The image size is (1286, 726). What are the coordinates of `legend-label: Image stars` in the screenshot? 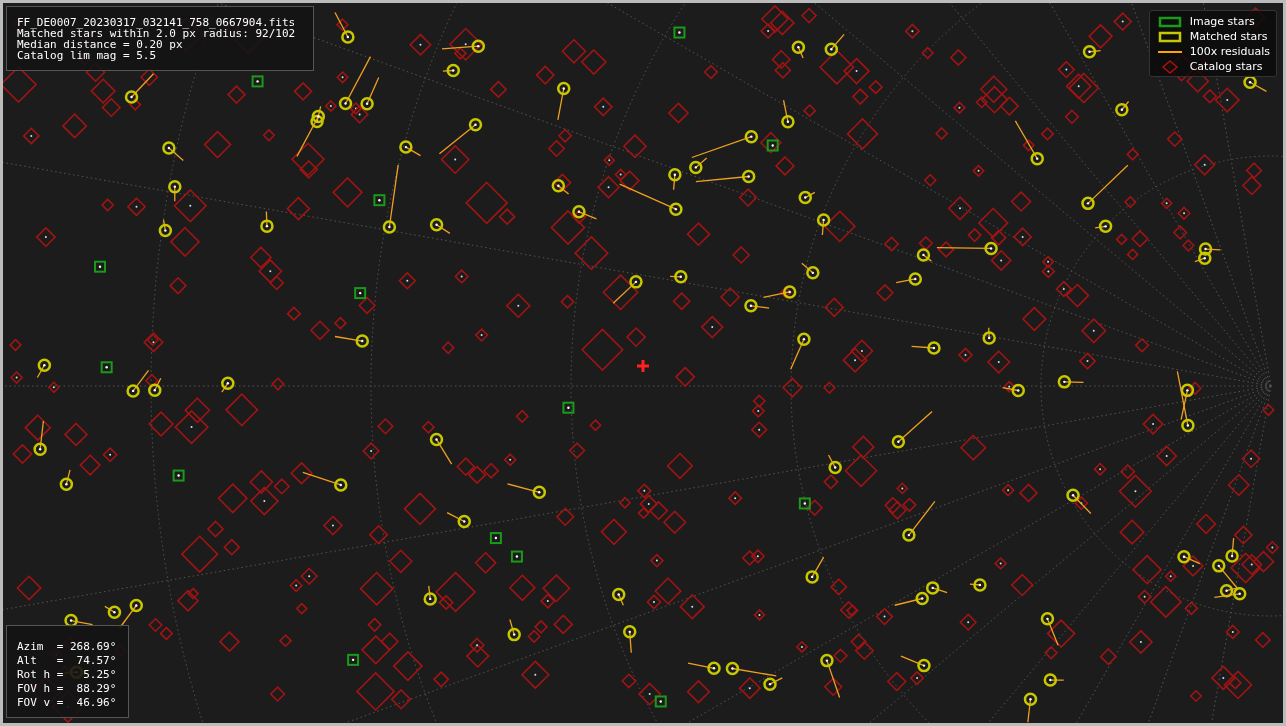 It's located at (1222, 22).